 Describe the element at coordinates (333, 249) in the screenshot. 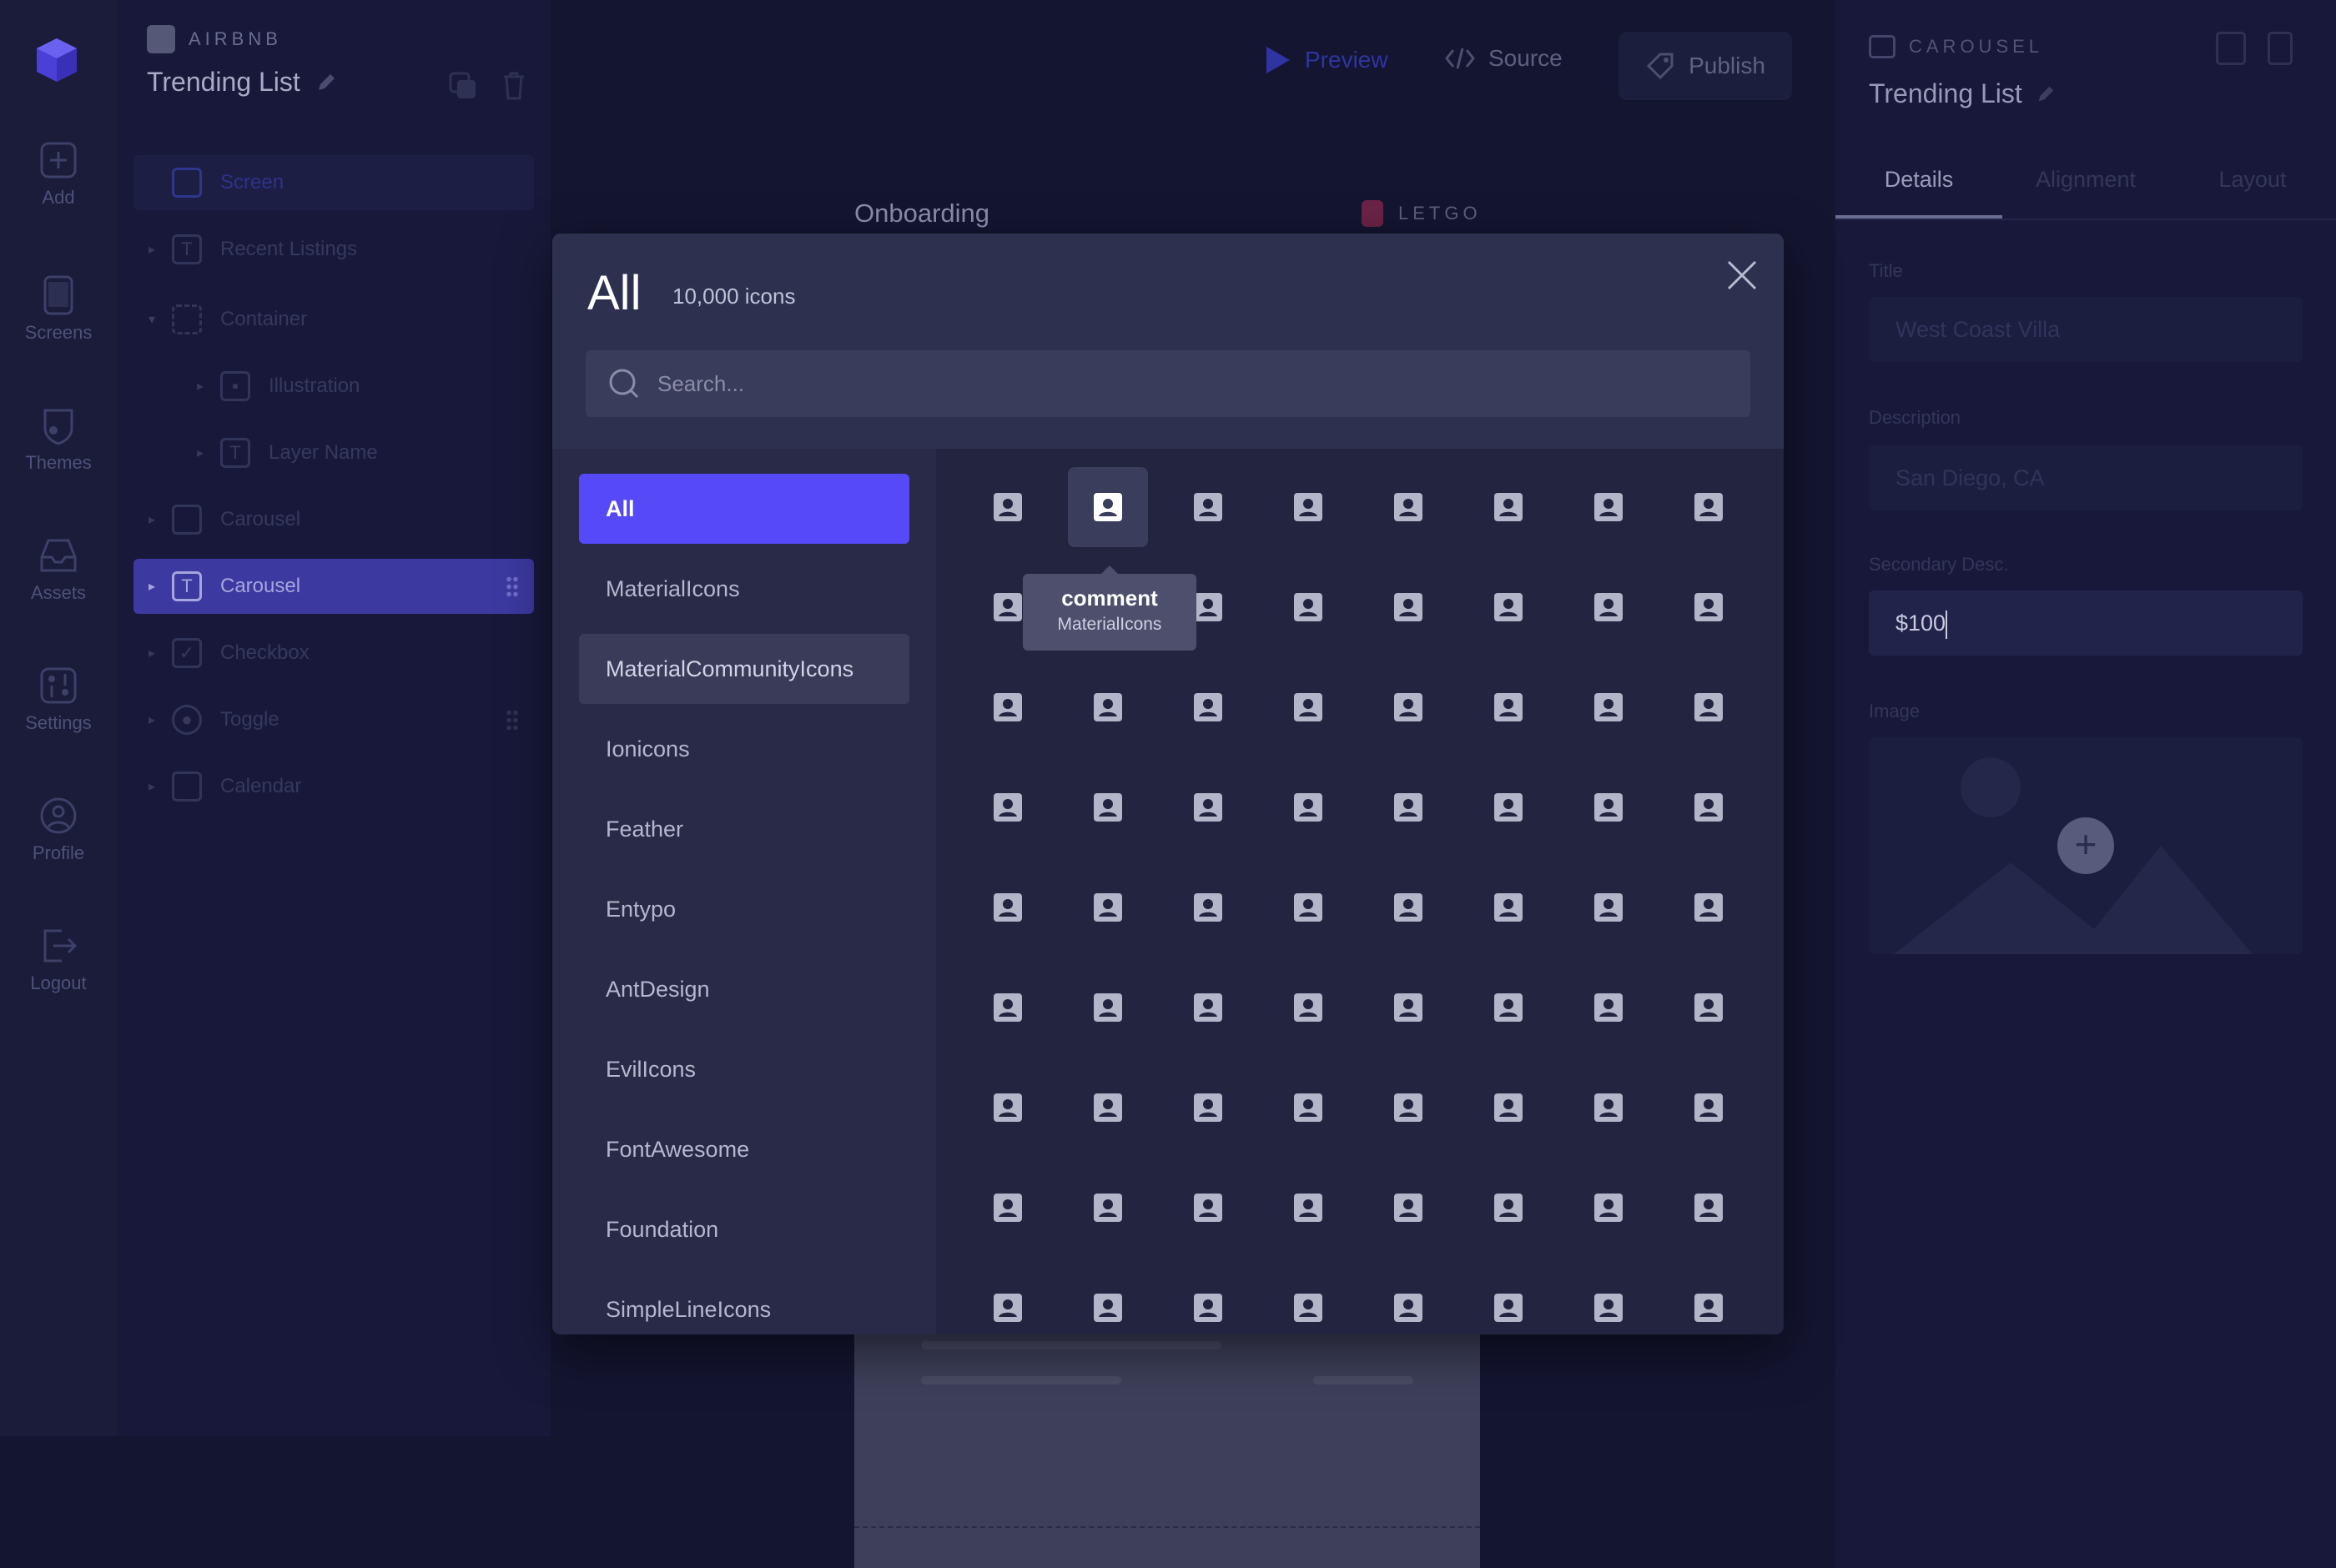

I see `layer-recent-listings: ▸ T Recent Listings` at that location.